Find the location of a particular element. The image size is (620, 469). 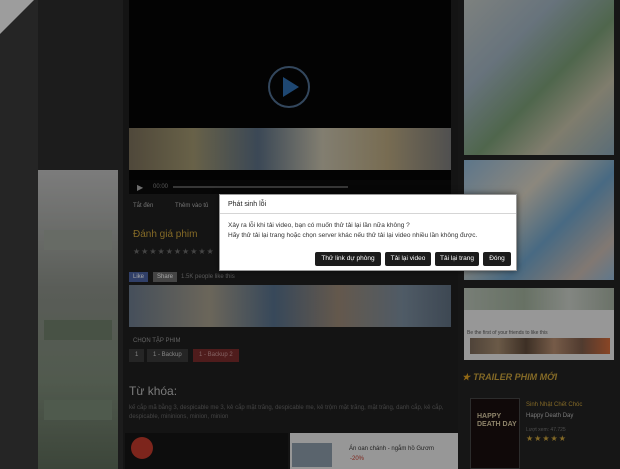

dialog-divider is located at coordinates (368, 213).